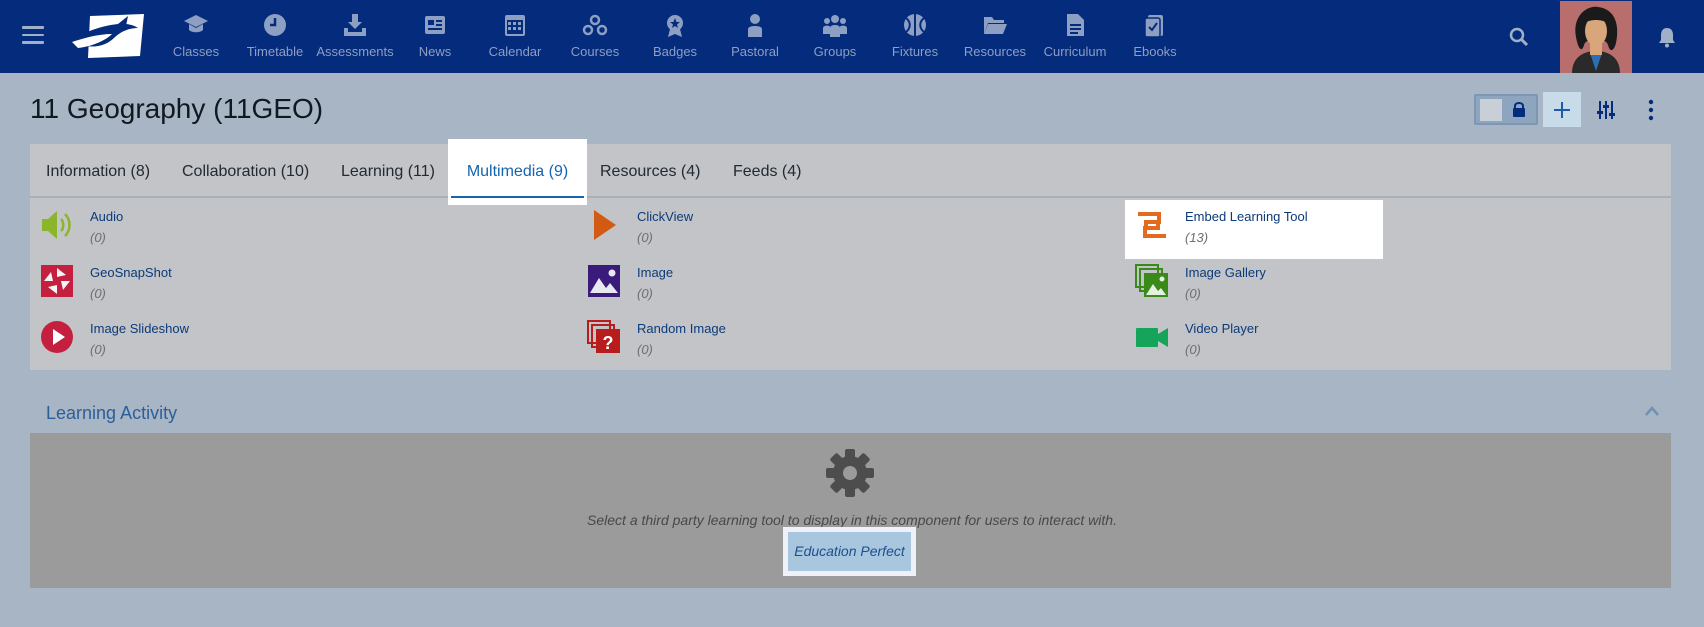 This screenshot has width=1704, height=627. I want to click on nav-assessments: Assessments, so click(355, 38).